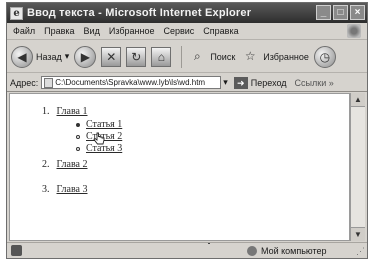  Describe the element at coordinates (223, 56) in the screenshot. I see `search-label: Поиск` at that location.